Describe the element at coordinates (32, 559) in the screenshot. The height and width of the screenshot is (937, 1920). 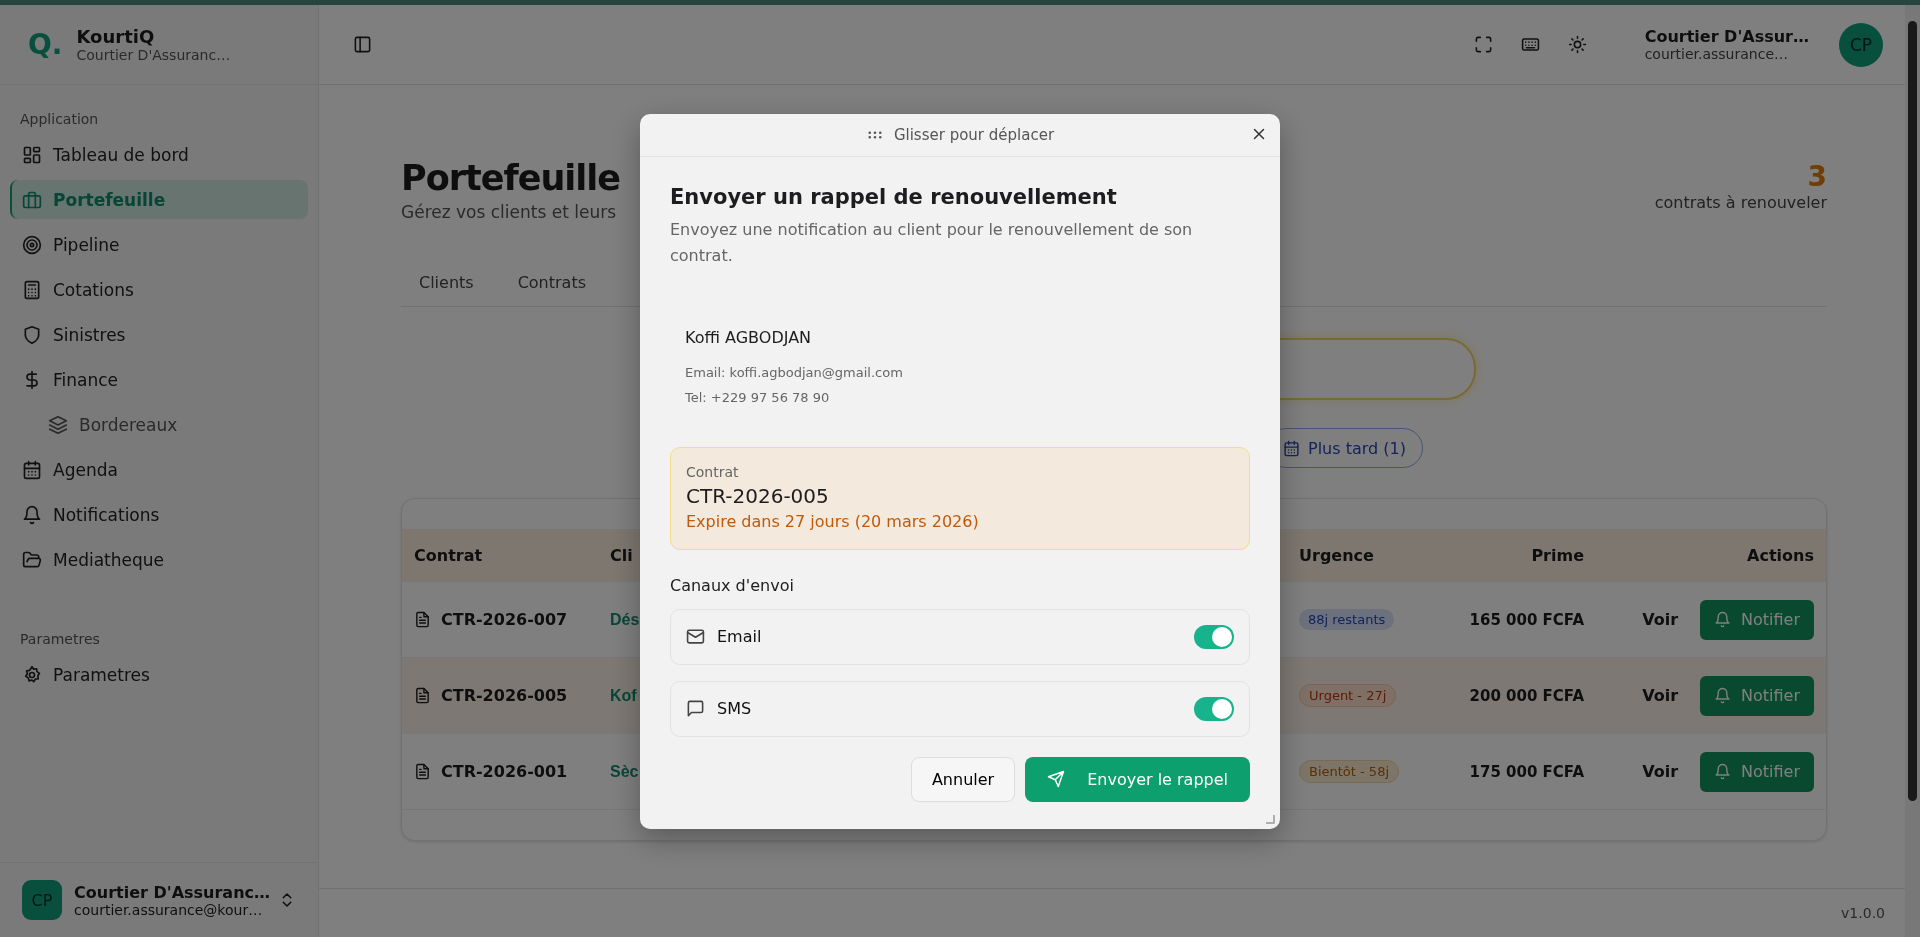
I see `folder-icon` at that location.